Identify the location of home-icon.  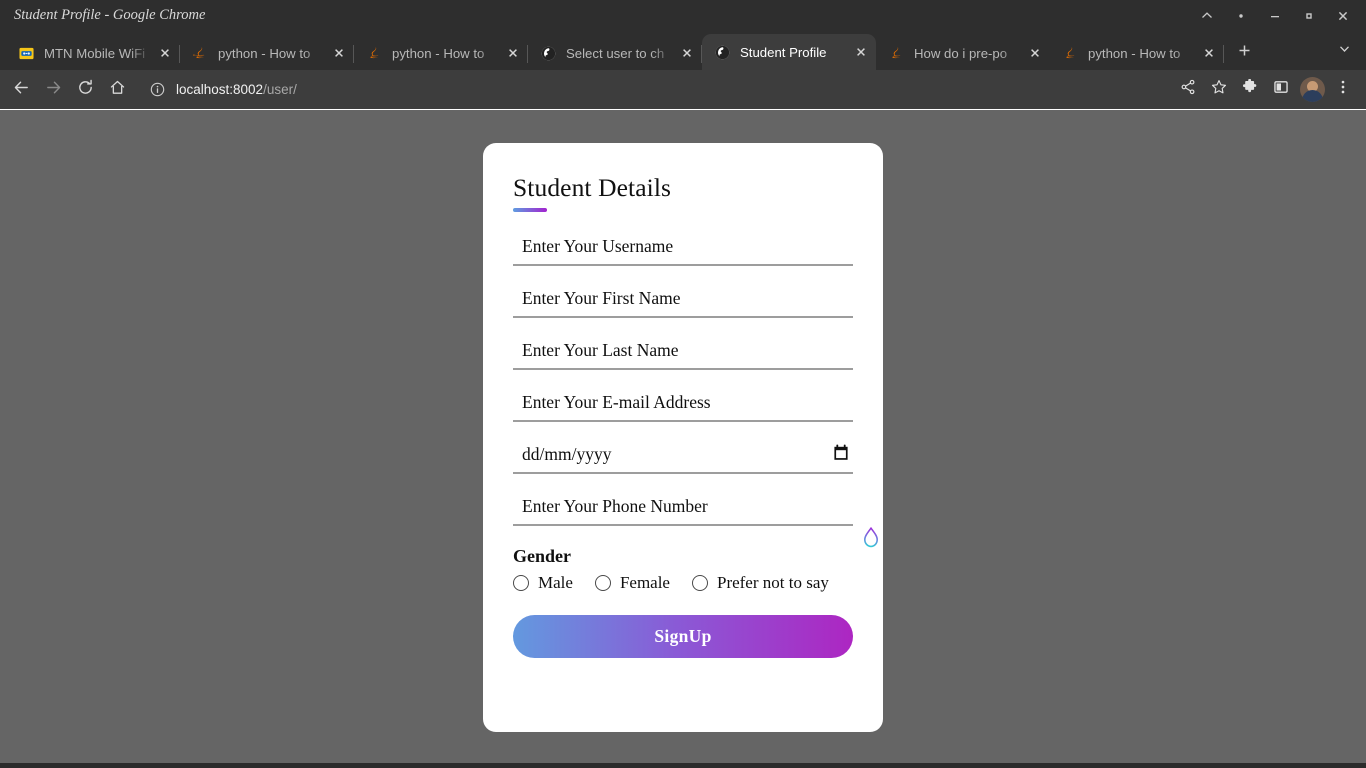
(117, 90).